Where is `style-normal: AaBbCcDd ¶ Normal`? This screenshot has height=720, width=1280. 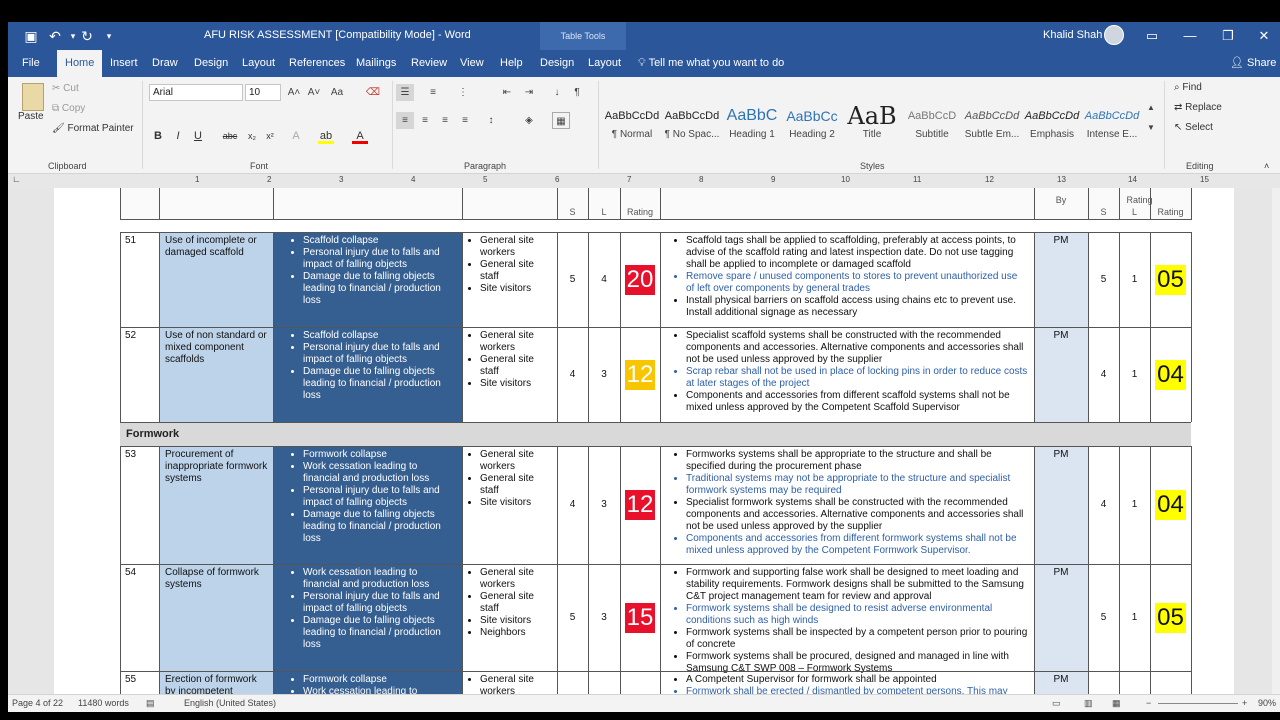 style-normal: AaBbCcDd ¶ Normal is located at coordinates (632, 121).